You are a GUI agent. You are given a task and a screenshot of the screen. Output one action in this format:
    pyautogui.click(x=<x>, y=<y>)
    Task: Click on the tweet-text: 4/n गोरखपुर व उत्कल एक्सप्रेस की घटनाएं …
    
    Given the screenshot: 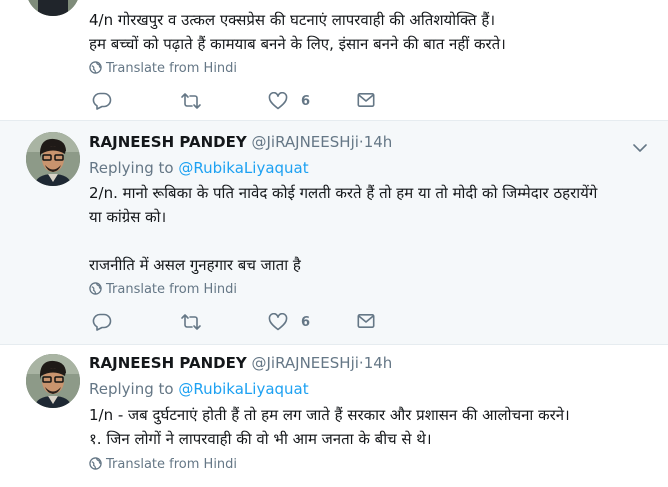 What is the action you would take?
    pyautogui.click(x=297, y=32)
    